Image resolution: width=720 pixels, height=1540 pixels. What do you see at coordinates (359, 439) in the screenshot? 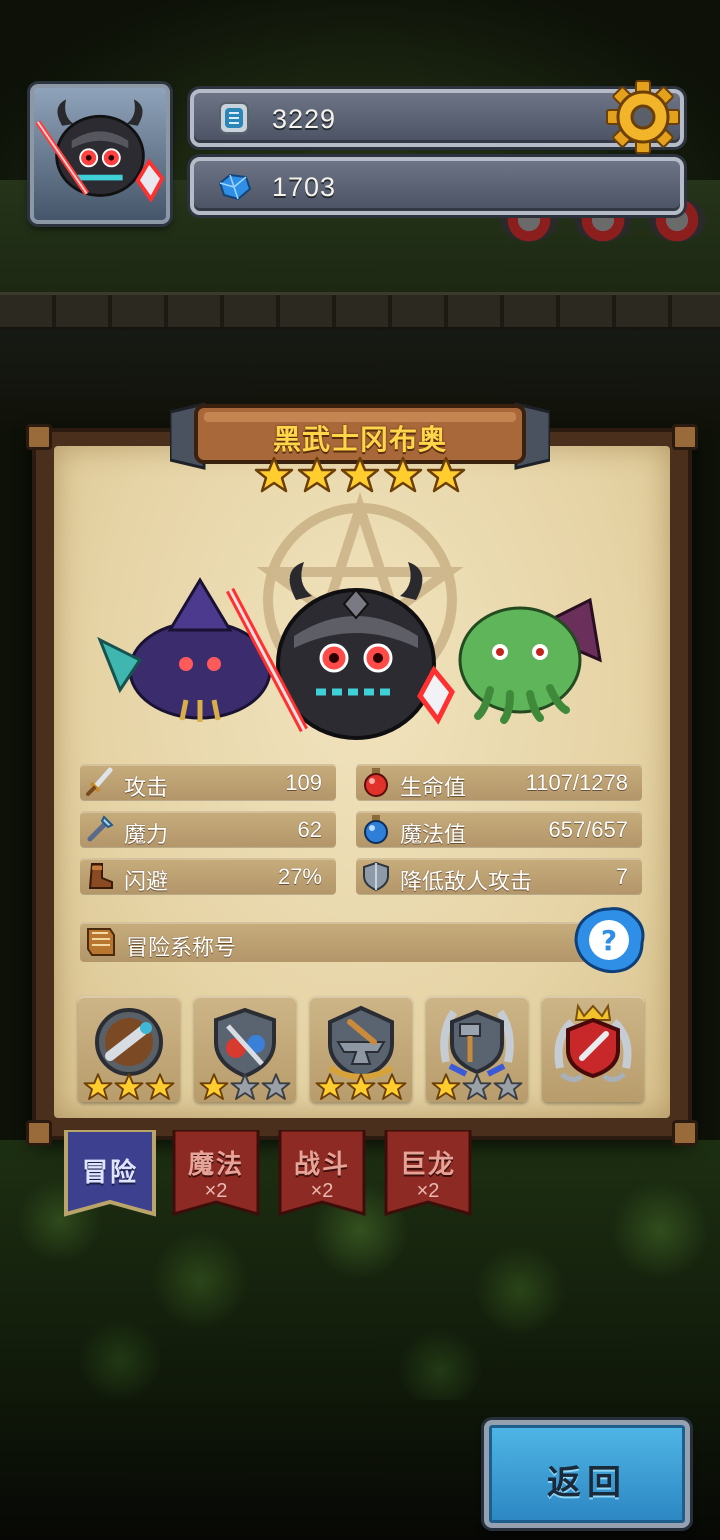
I see `hero-name: 黑武士冈布奥` at bounding box center [359, 439].